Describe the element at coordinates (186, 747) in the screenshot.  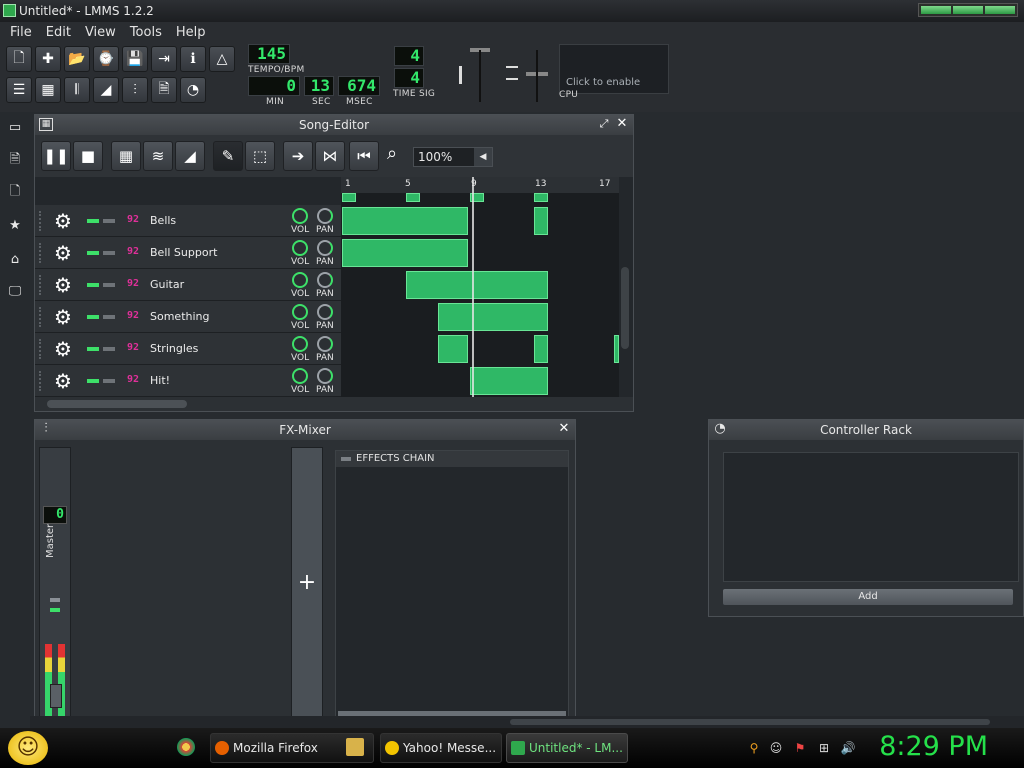
I see `chrome-icon` at that location.